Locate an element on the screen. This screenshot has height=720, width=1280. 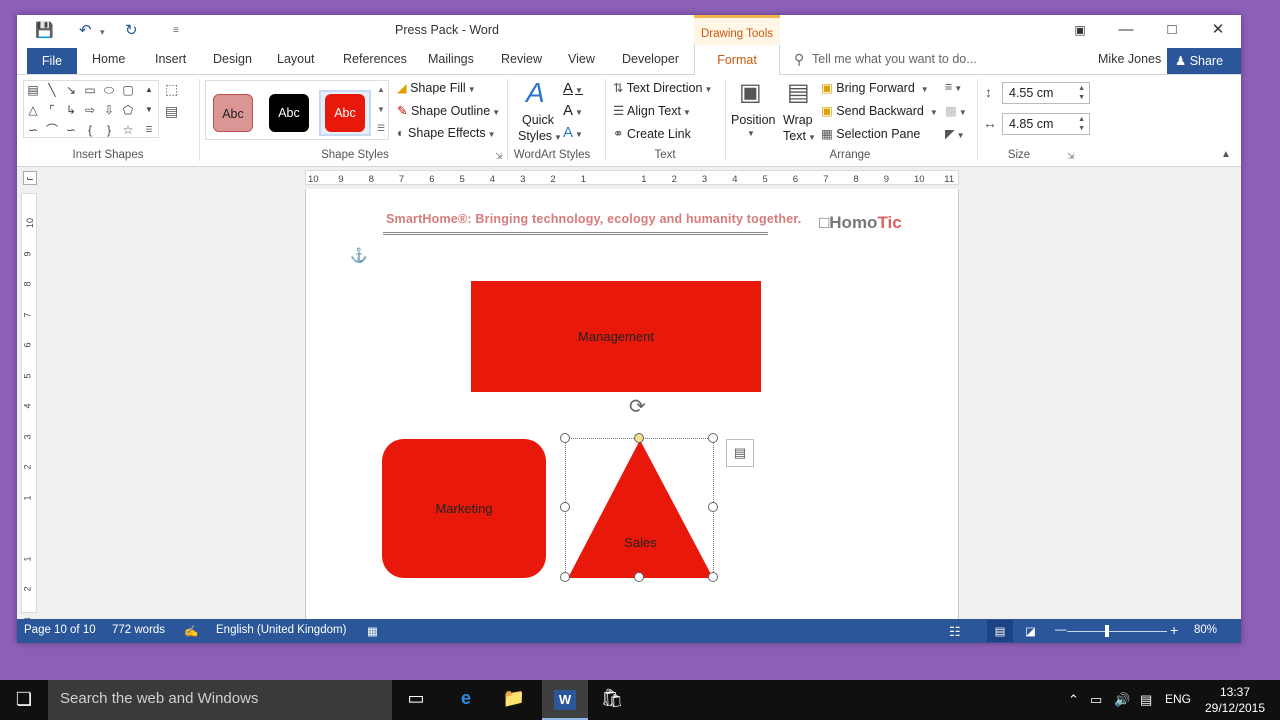
arc-shape-icon: ⌒ is located at coordinates (52, 130).